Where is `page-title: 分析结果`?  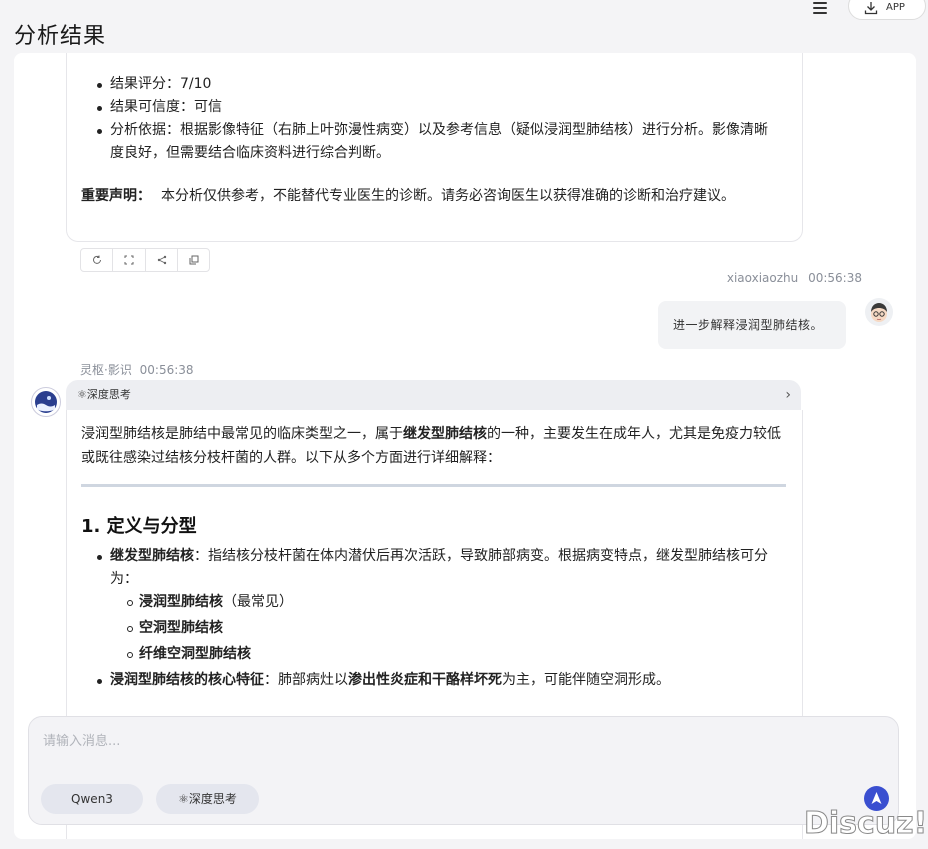
page-title: 分析结果 is located at coordinates (60, 36).